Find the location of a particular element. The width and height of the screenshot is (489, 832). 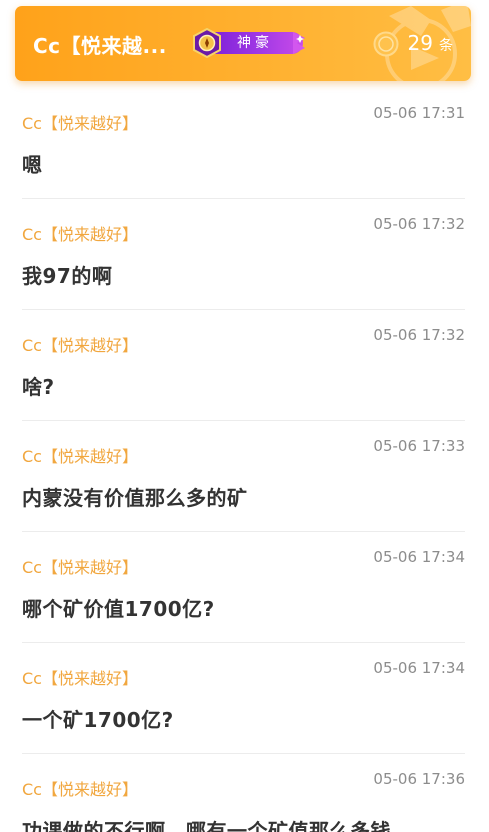

list-item: Cc【悦来越好】 05-06 17:36 功课做的不行啊，哪有一个矿值那么多钱 is located at coordinates (243, 793).